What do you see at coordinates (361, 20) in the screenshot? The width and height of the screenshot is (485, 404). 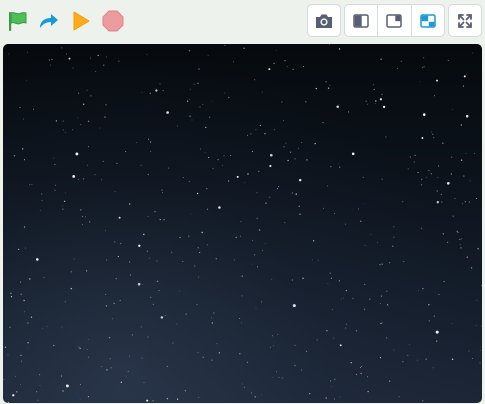 I see `small-stage-layout-button` at bounding box center [361, 20].